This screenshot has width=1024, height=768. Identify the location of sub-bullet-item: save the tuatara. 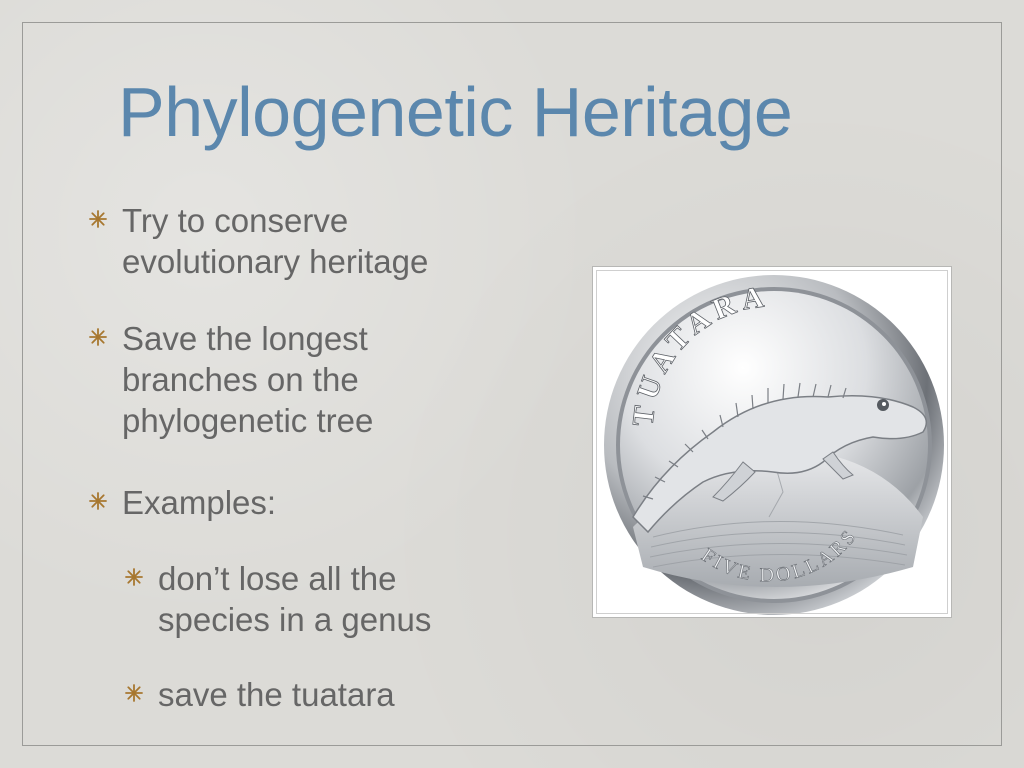
(301, 694).